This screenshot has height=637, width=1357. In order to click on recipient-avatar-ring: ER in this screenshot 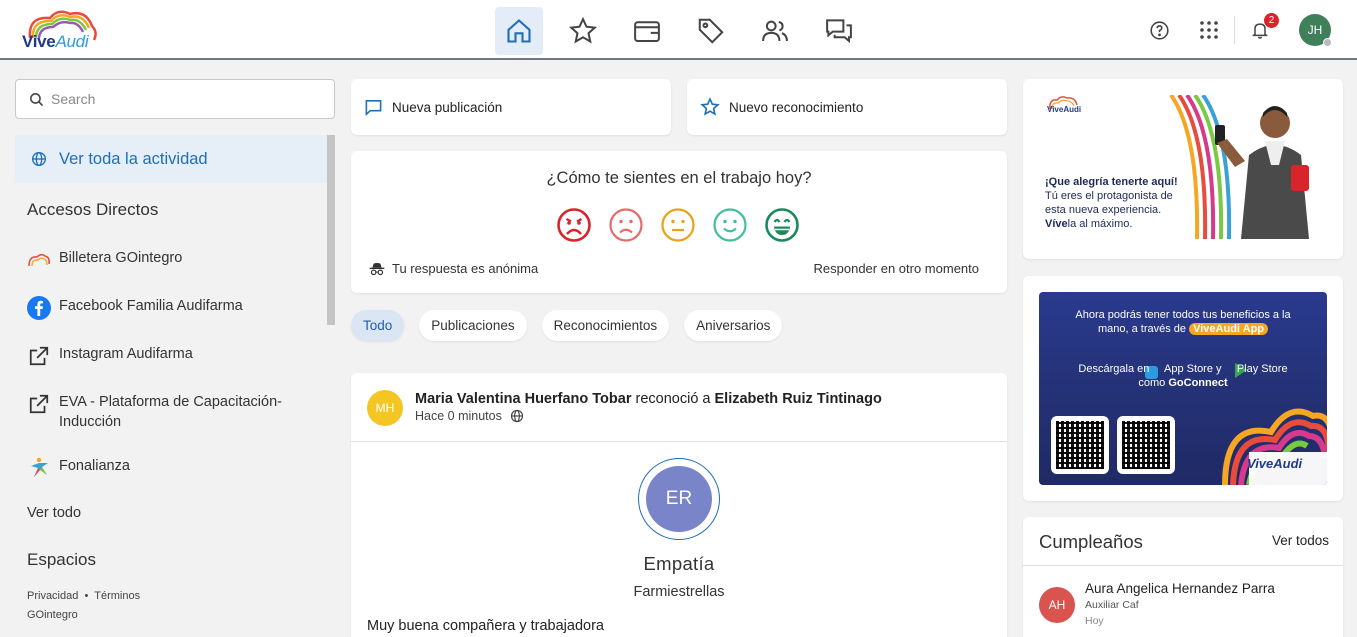, I will do `click(679, 499)`.